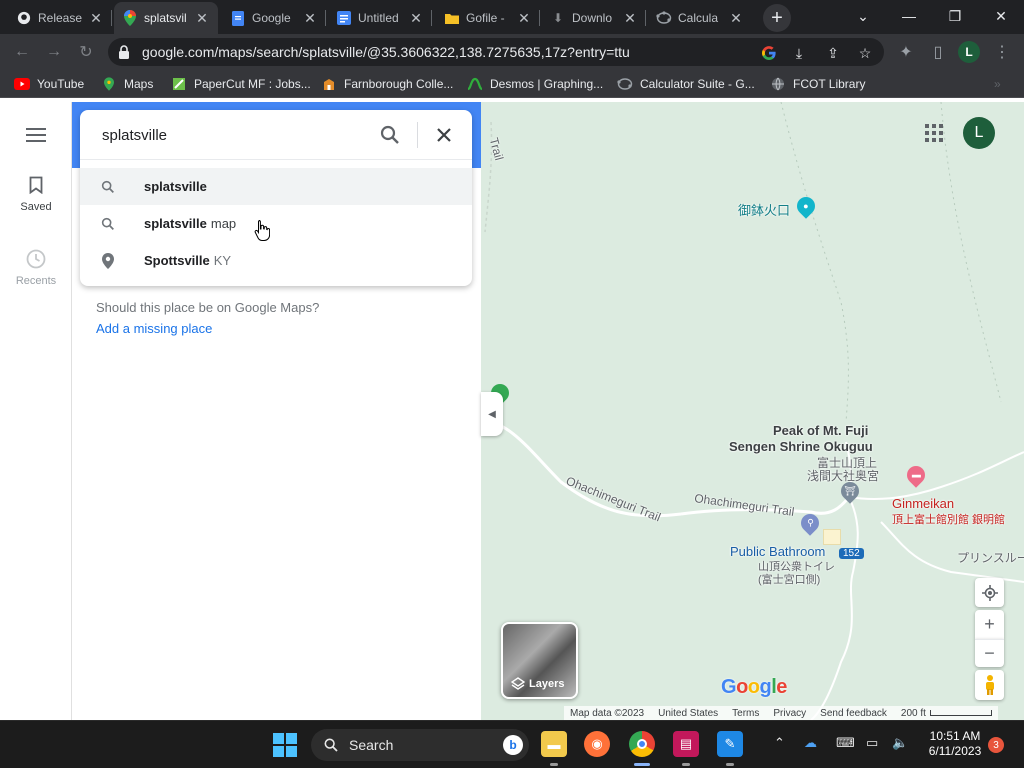  I want to click on hand-cursor-icon, so click(262, 230).